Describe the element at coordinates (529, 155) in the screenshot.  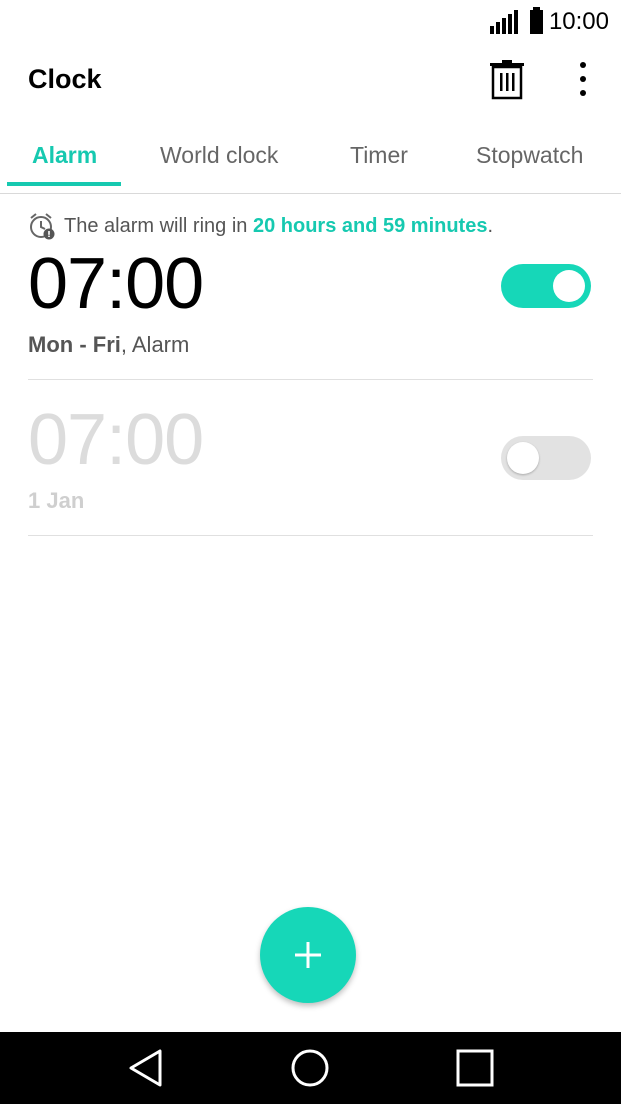
I see `tab-stopwatch: Stopwatch` at that location.